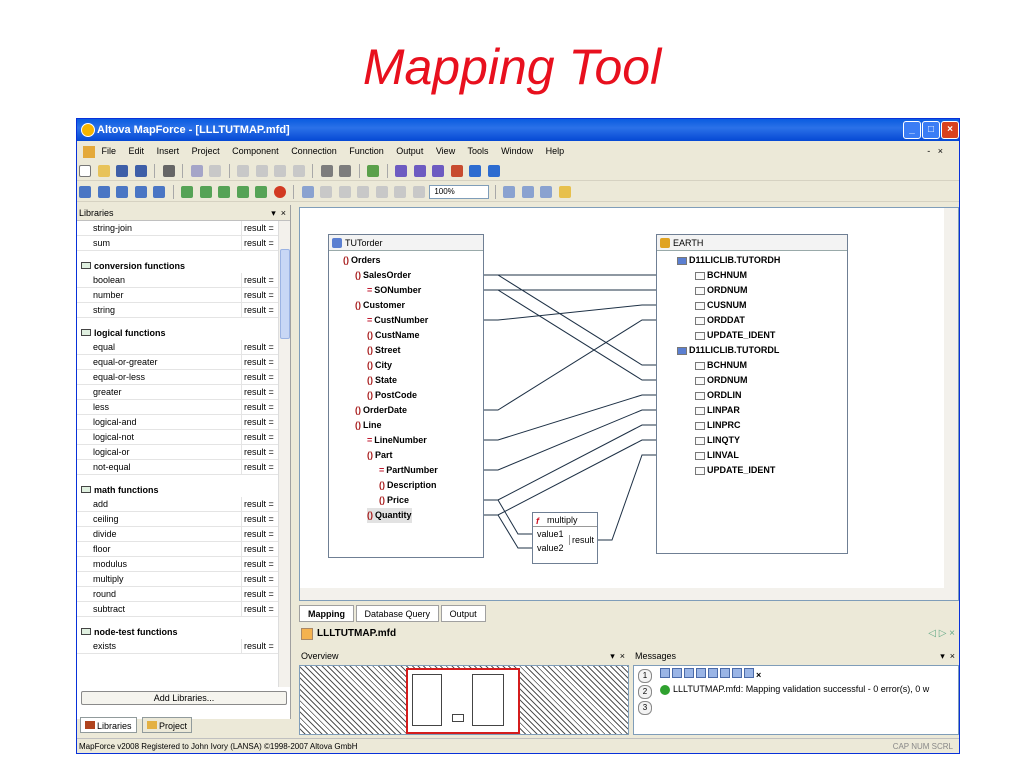 This screenshot has width=1024, height=768. Describe the element at coordinates (728, 260) in the screenshot. I see `target-node: D11LICLIB.TUTORDH` at that location.